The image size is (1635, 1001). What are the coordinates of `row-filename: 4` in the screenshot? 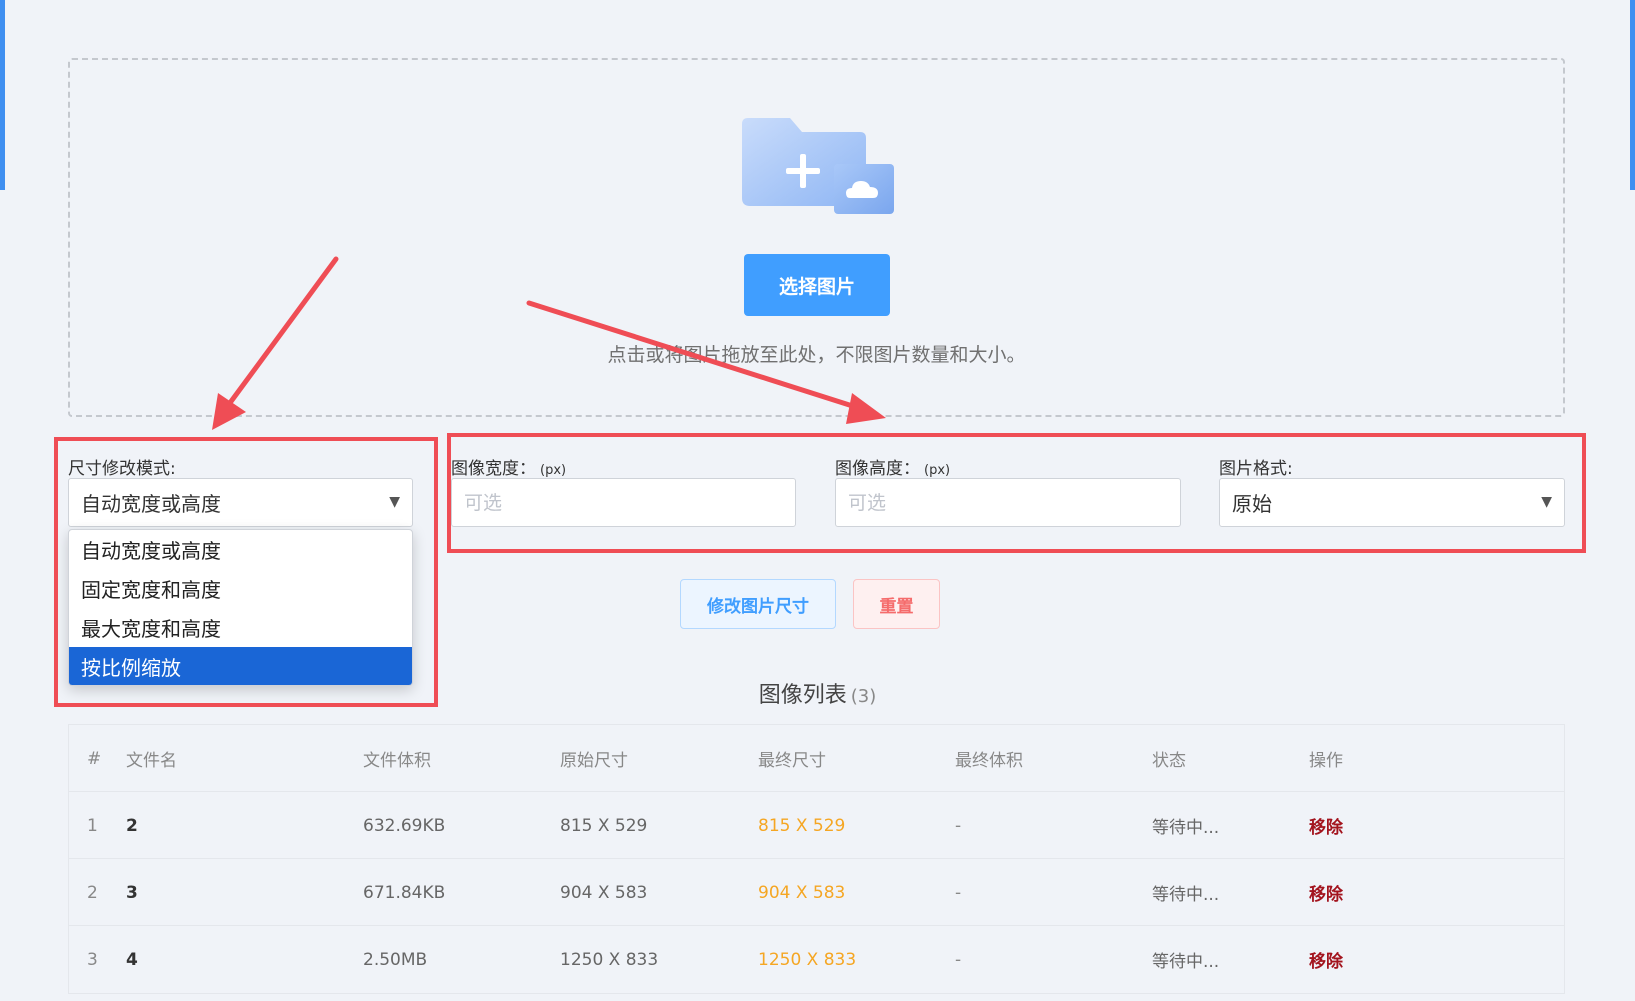 It's located at (132, 959).